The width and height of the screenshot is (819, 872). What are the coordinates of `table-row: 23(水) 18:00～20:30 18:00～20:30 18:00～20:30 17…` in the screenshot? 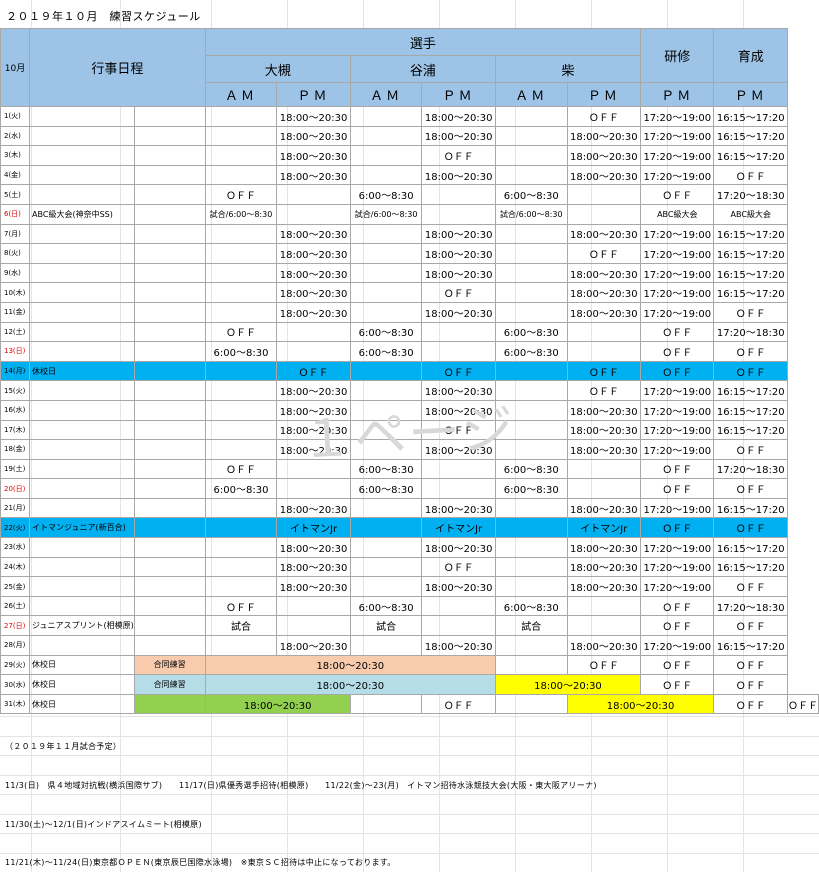 It's located at (409, 547).